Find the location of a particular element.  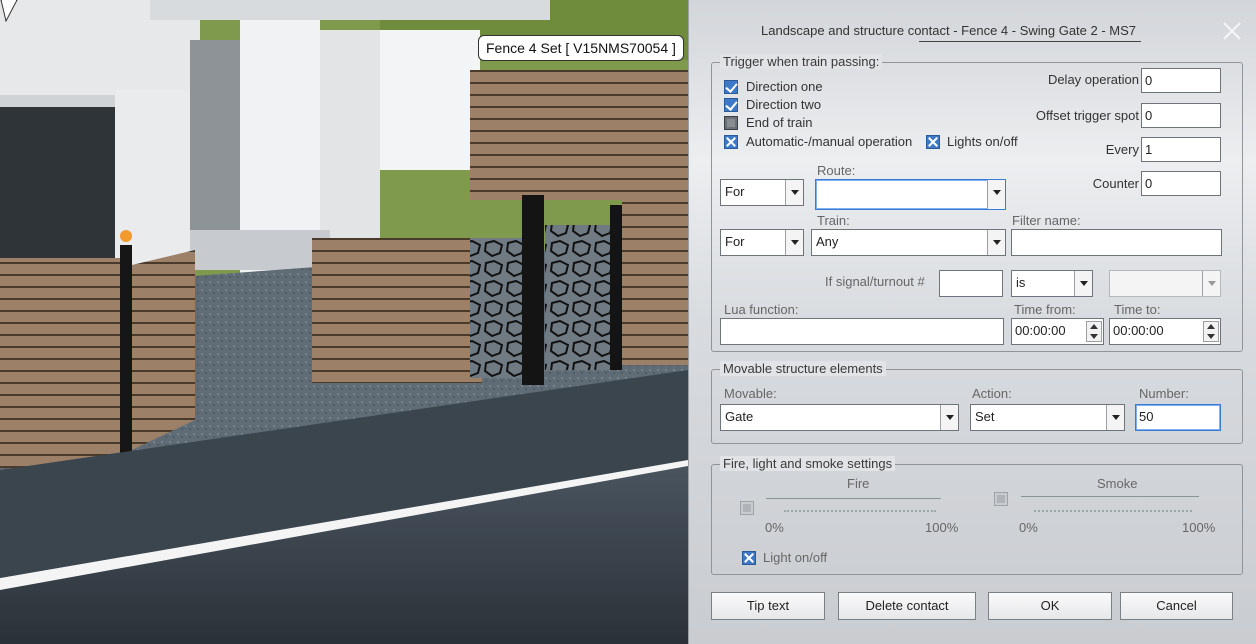

action-label: Action: is located at coordinates (992, 393).